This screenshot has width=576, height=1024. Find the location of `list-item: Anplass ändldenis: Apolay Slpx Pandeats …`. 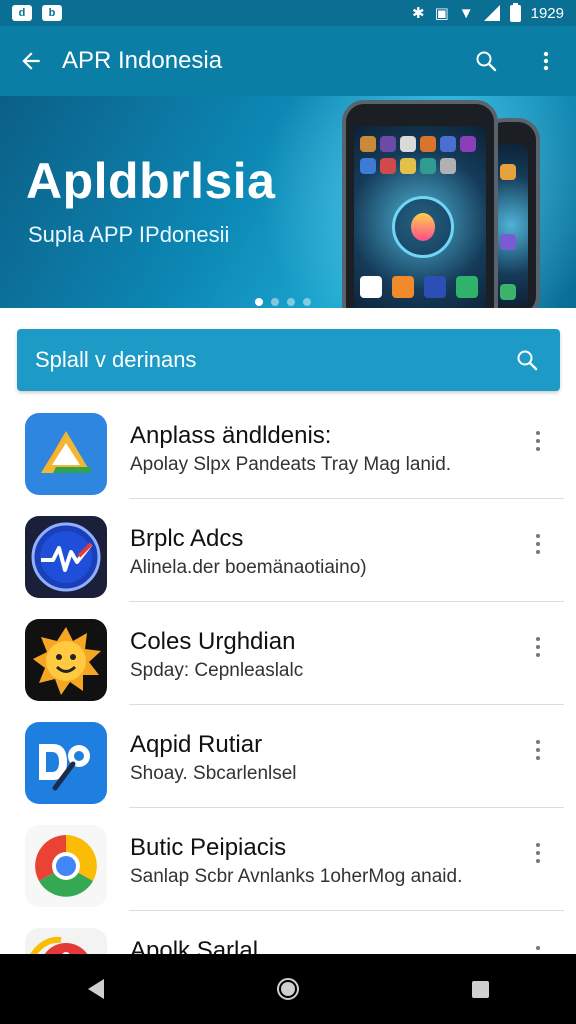

list-item: Anplass ändldenis: Apolay Slpx Pandeats … is located at coordinates (288, 447).